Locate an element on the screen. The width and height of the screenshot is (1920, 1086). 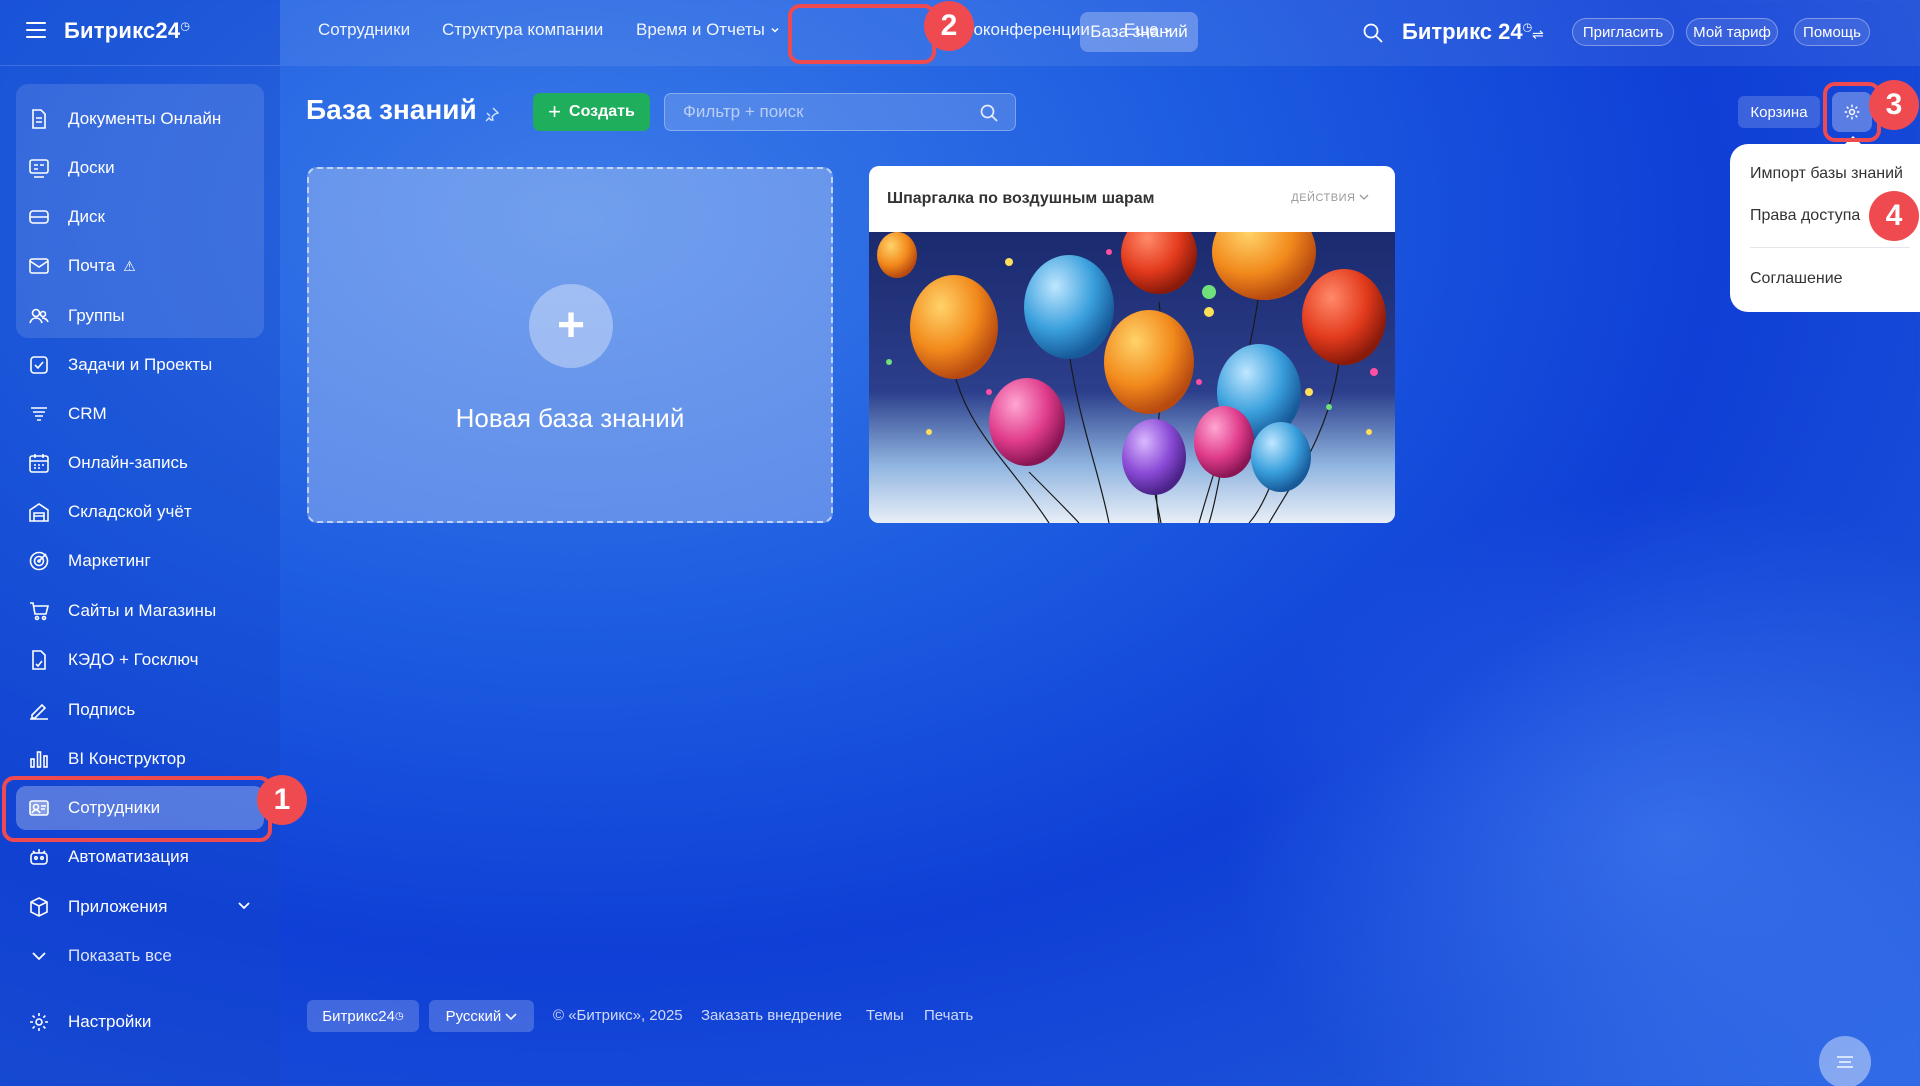
sidebar-item-warehouse: Складской учёт is located at coordinates (140, 512).